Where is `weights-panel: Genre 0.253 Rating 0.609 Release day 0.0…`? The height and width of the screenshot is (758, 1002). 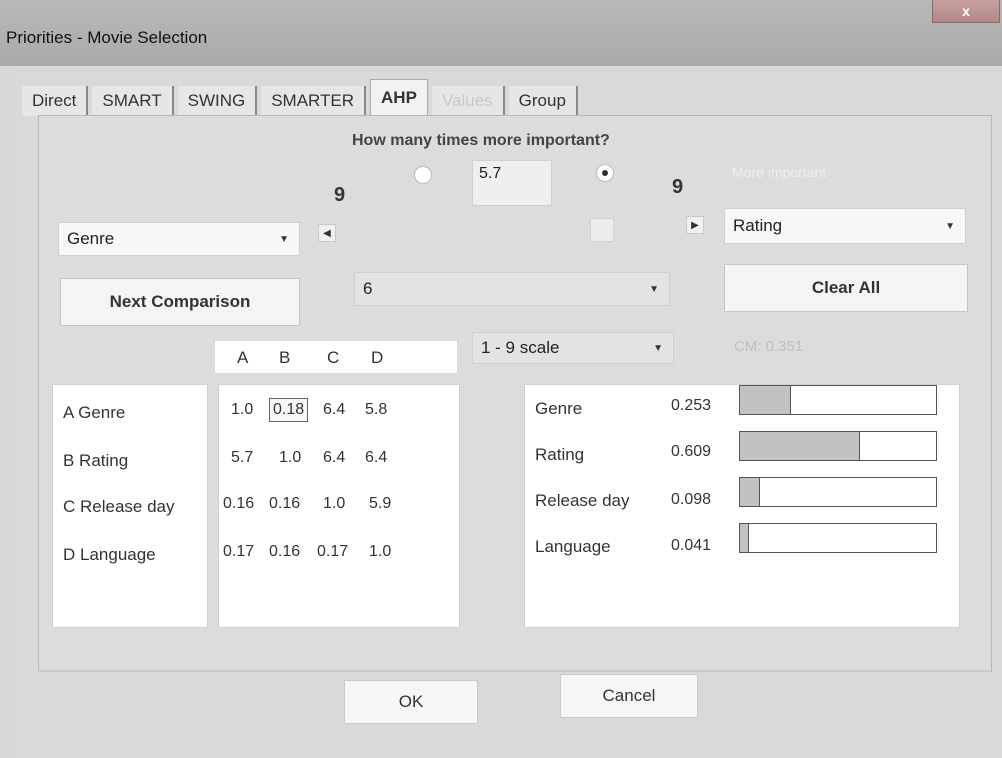 weights-panel: Genre 0.253 Rating 0.609 Release day 0.0… is located at coordinates (742, 506).